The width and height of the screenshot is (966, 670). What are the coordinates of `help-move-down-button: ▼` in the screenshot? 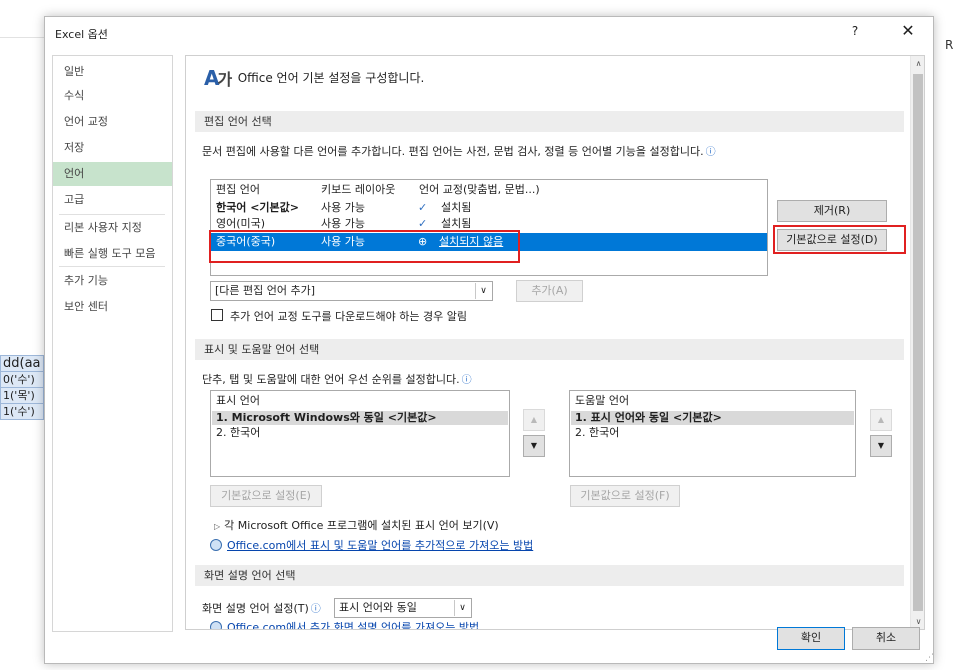 It's located at (881, 446).